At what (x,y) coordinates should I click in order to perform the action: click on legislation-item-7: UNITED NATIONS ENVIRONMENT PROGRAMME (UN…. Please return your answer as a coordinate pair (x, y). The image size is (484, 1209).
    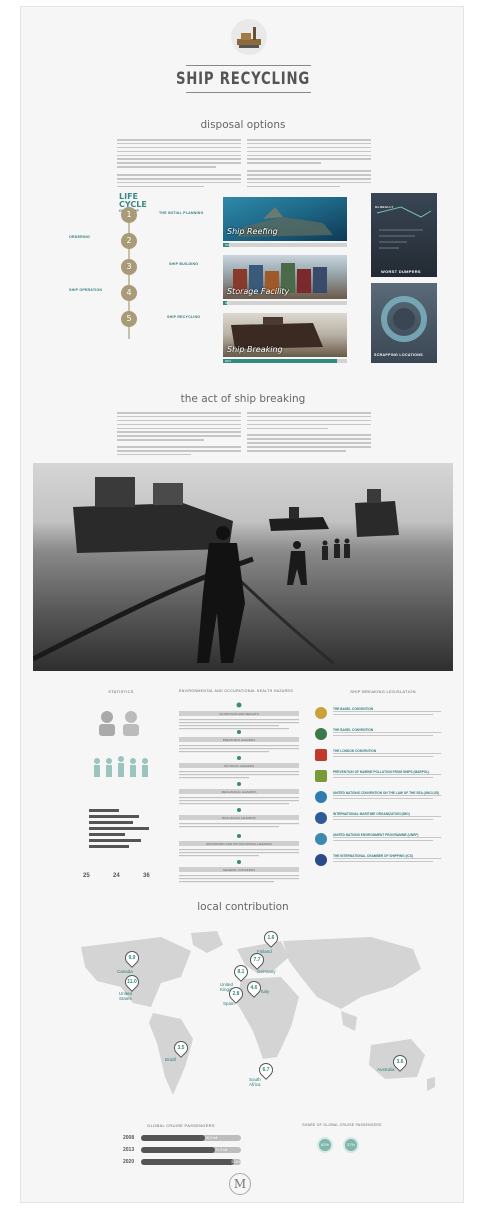
    Looking at the image, I should click on (380, 840).